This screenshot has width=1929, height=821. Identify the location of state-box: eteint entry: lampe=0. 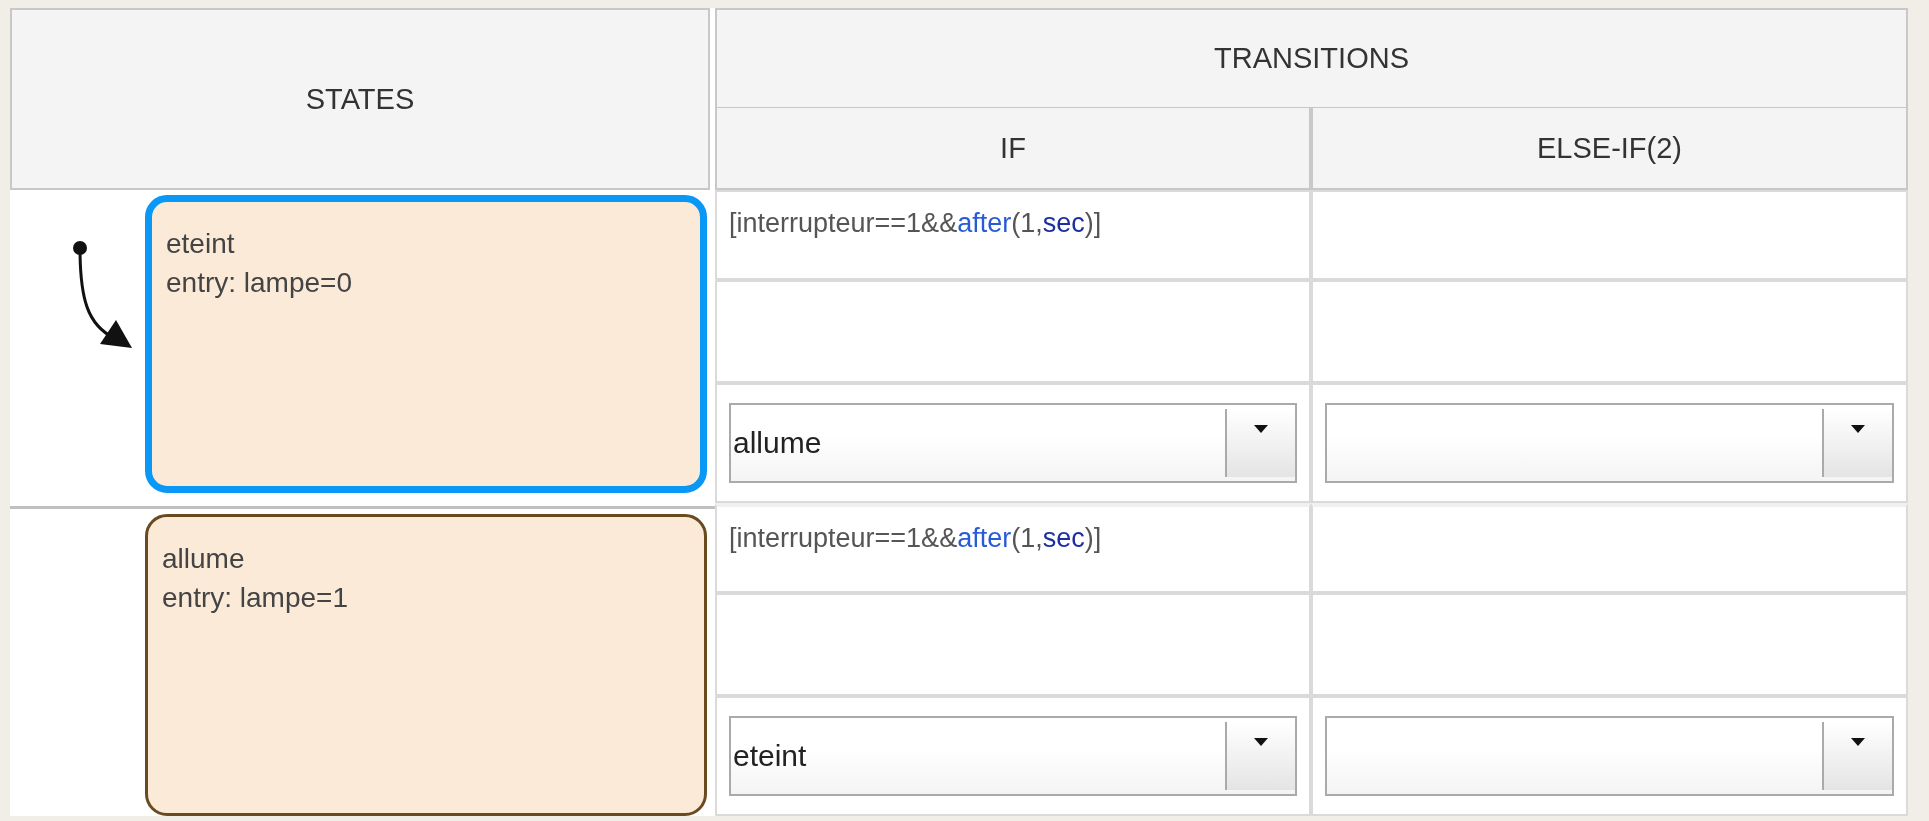
(426, 344).